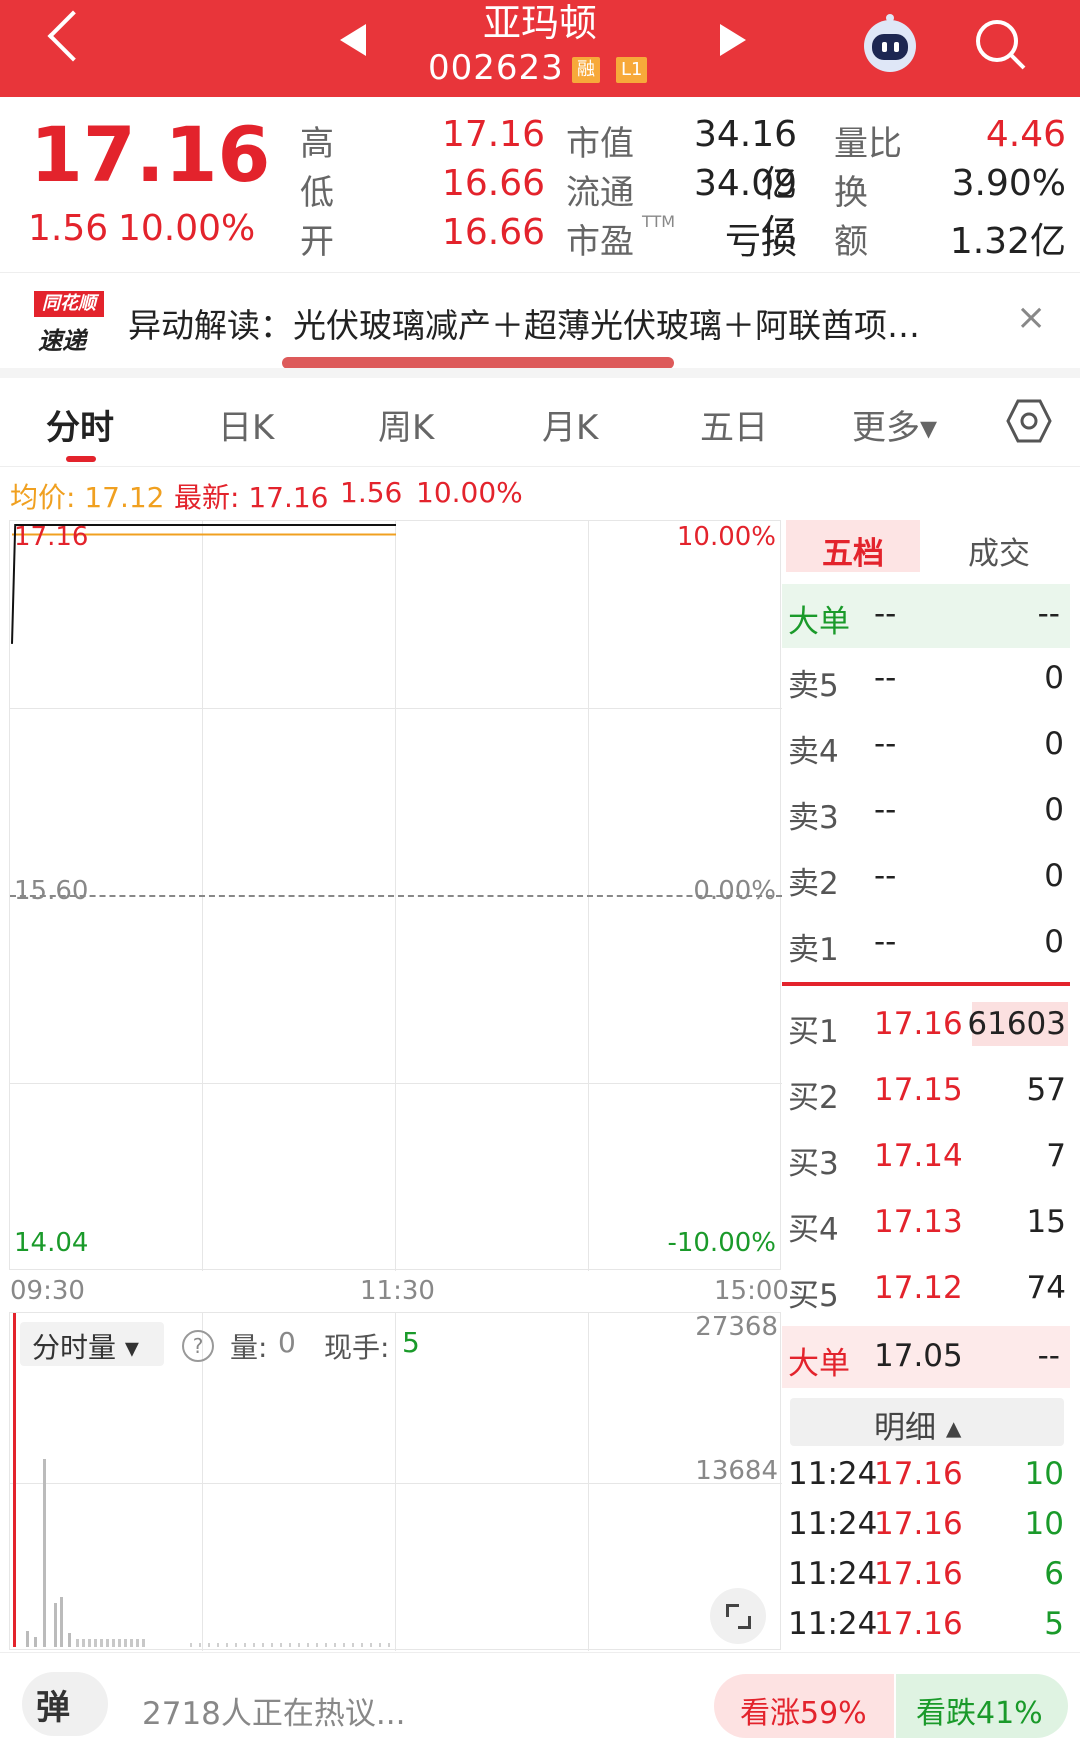 The image size is (1080, 1742). Describe the element at coordinates (733, 40) in the screenshot. I see `next-stock-icon` at that location.